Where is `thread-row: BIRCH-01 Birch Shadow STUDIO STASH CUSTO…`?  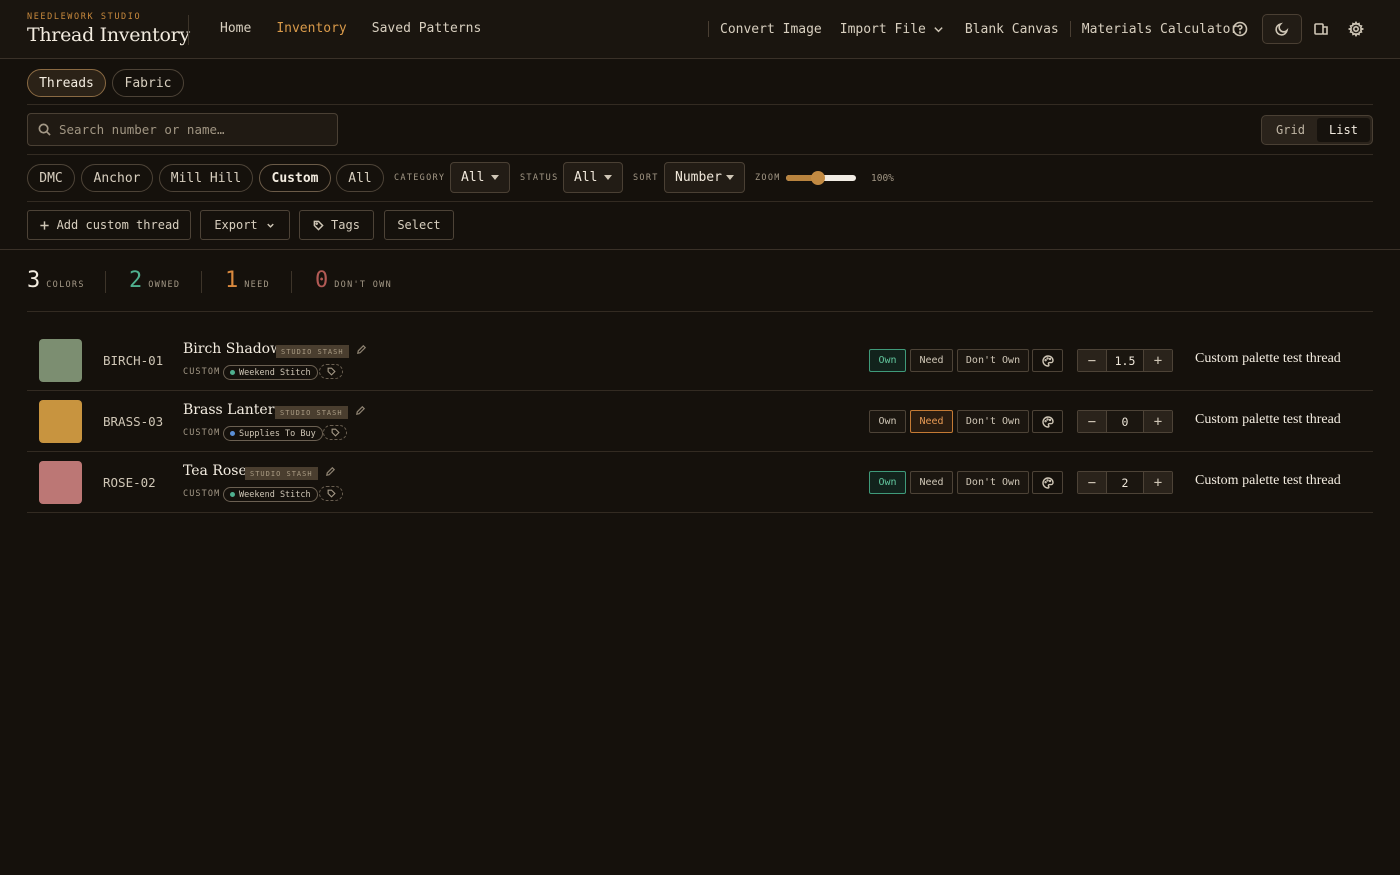
thread-row: BIRCH-01 Birch Shadow STUDIO STASH CUSTO… is located at coordinates (700, 360).